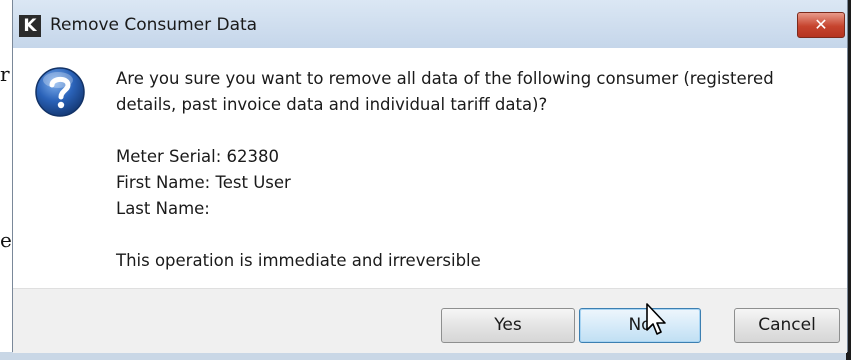  I want to click on first-name-line: First Name: Test User, so click(203, 182).